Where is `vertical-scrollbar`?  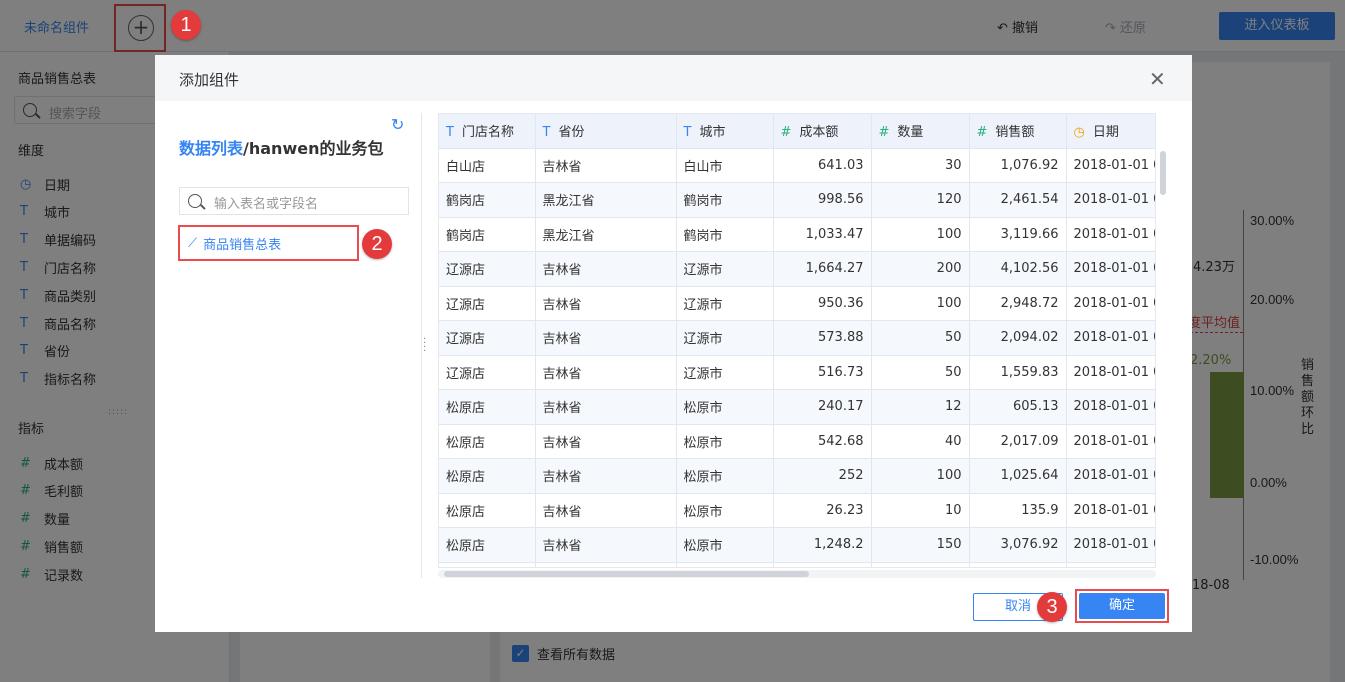 vertical-scrollbar is located at coordinates (1163, 173).